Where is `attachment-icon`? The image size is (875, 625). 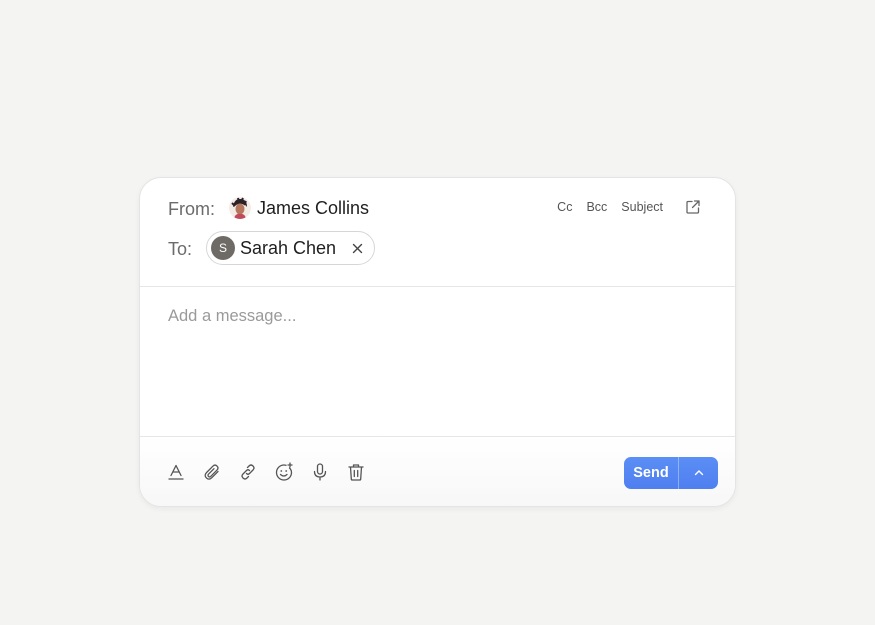 attachment-icon is located at coordinates (212, 472).